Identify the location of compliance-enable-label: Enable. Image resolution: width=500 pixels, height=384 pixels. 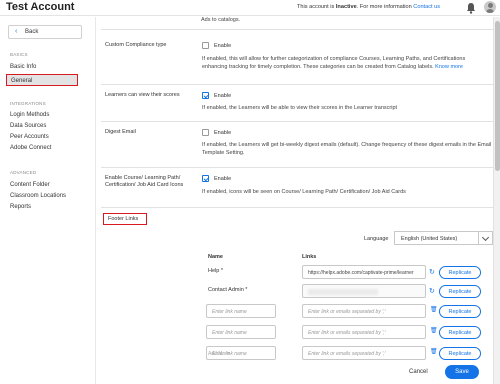
(223, 46).